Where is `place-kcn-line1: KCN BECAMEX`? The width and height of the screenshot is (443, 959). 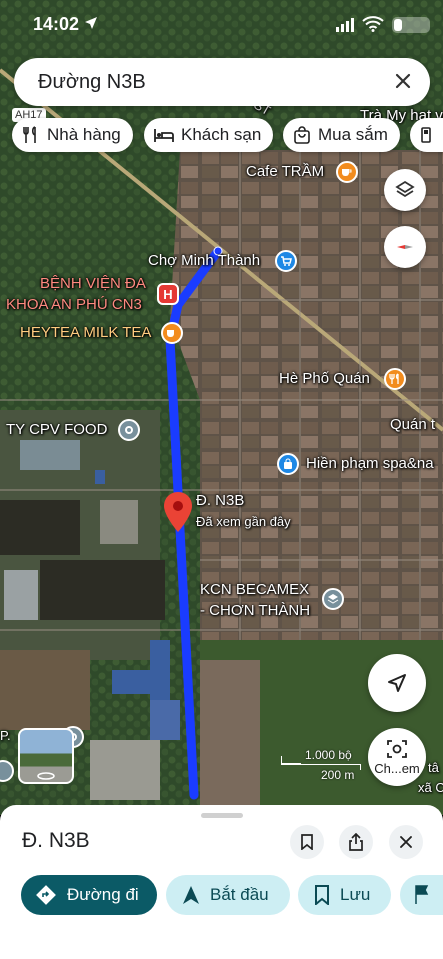
place-kcn-line1: KCN BECAMEX is located at coordinates (254, 589).